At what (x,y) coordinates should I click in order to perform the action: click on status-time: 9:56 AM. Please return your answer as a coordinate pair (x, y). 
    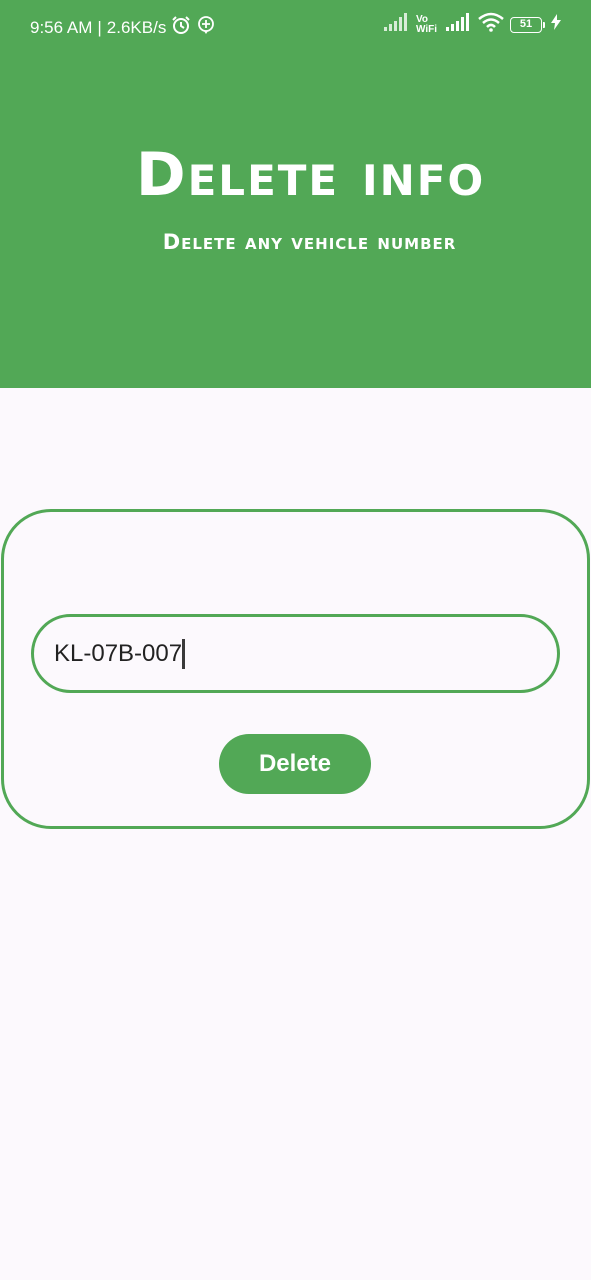
    Looking at the image, I should click on (61, 27).